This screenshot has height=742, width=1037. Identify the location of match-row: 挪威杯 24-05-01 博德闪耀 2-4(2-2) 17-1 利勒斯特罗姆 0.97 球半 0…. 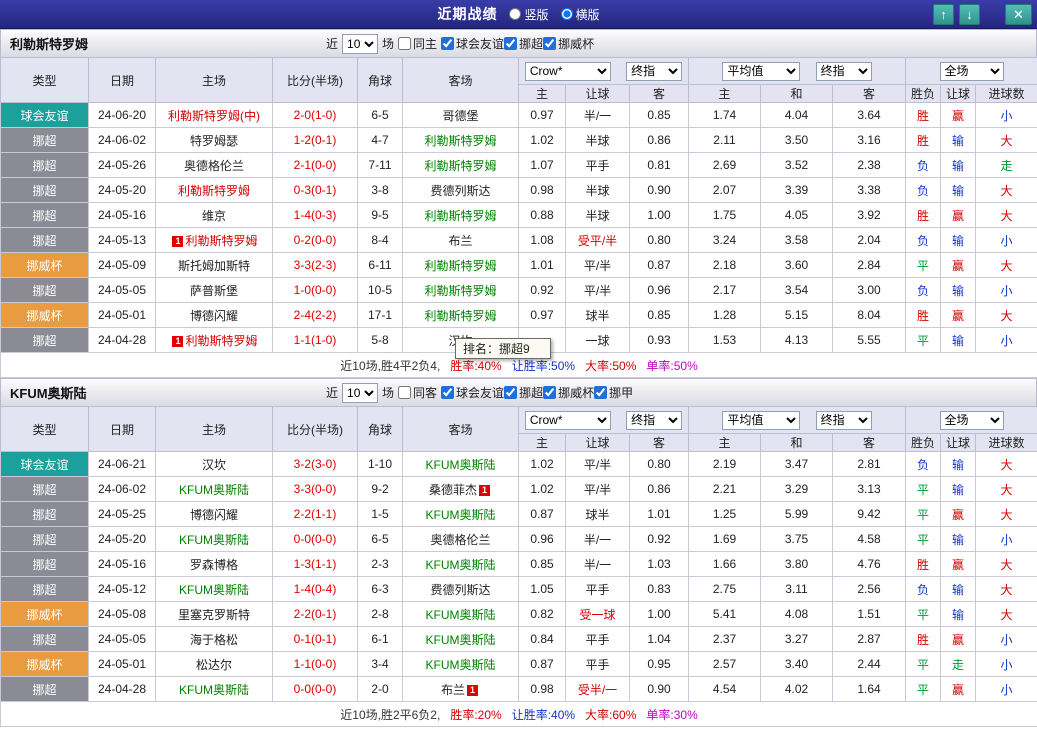
(518, 315).